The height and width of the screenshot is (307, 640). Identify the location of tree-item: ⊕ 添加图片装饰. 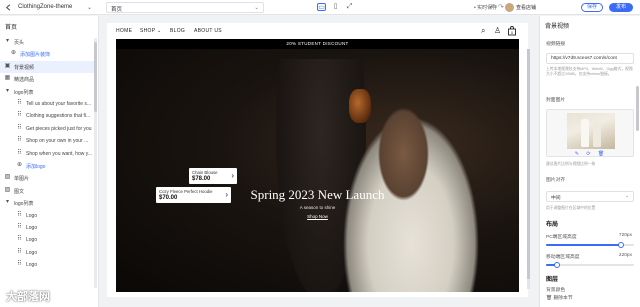
(47, 54).